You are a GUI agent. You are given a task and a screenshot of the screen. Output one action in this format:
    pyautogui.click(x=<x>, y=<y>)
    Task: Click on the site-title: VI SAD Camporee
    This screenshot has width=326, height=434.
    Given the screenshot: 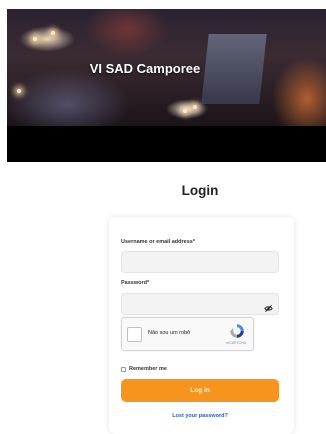 What is the action you would take?
    pyautogui.click(x=145, y=68)
    